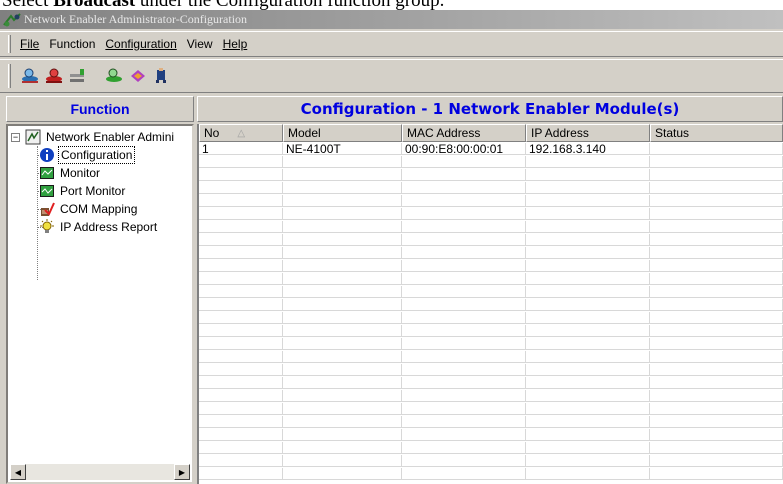  I want to click on menu-configuration: Configuration, so click(140, 44).